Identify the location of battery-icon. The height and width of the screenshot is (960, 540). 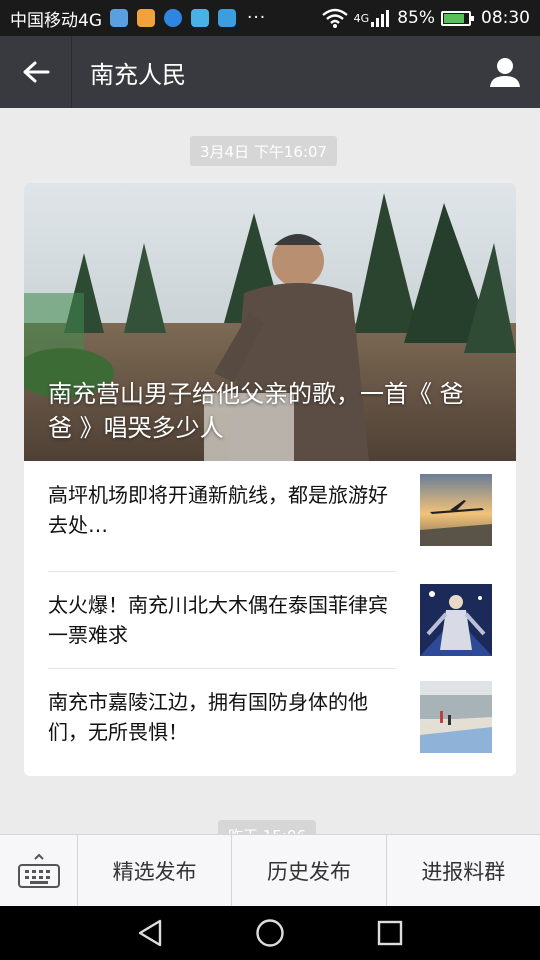
(457, 18).